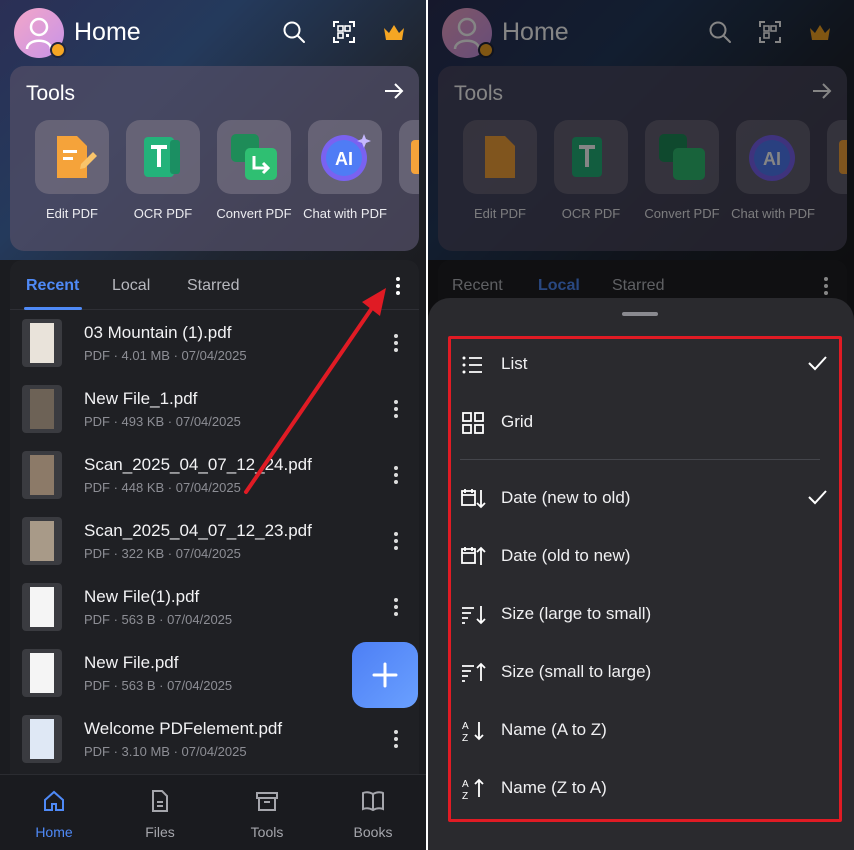 The height and width of the screenshot is (850, 854). Describe the element at coordinates (160, 801) in the screenshot. I see `file-icon` at that location.